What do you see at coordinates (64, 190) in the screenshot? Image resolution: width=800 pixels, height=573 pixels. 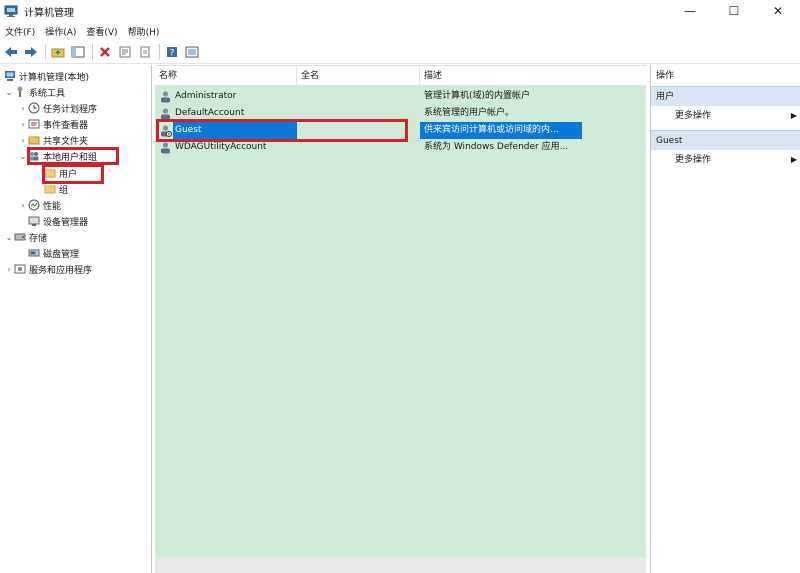 I see `tree-item-label: 组` at bounding box center [64, 190].